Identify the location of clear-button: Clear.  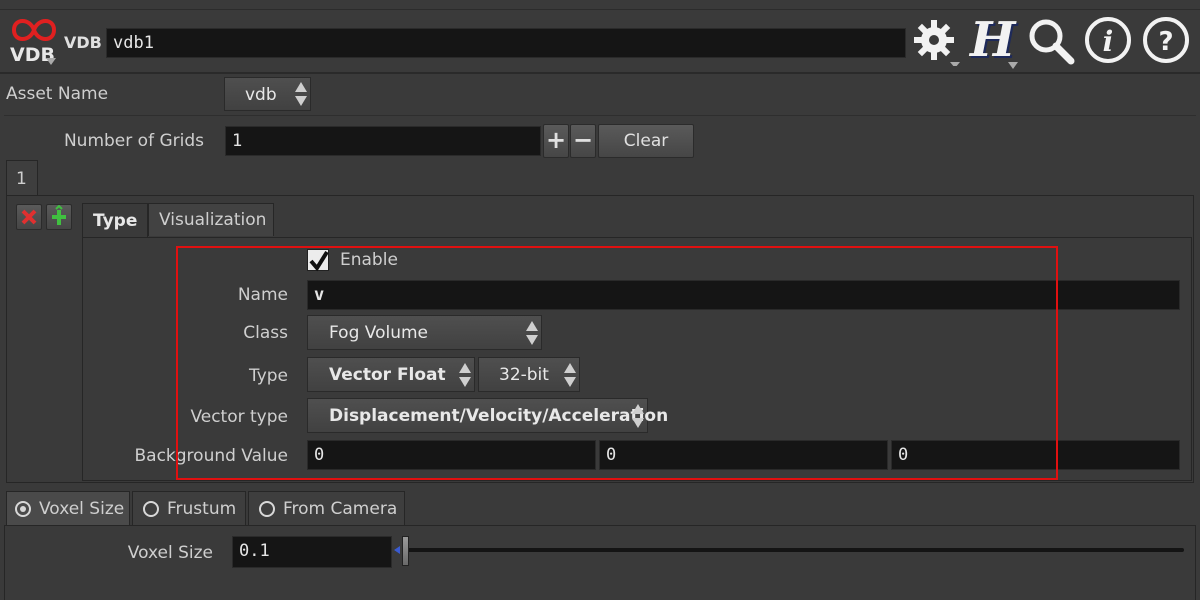
(646, 141).